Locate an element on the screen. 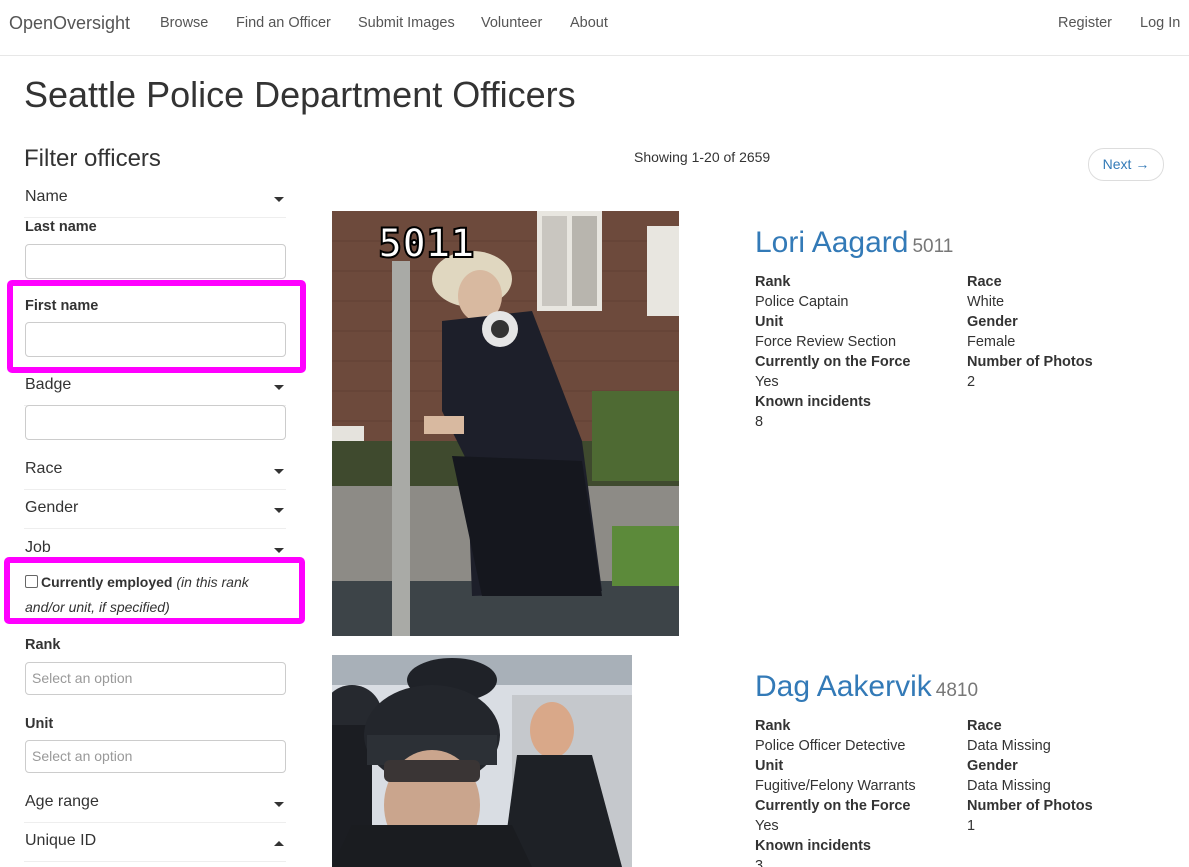 The width and height of the screenshot is (1189, 867). race-filter-header: Race is located at coordinates (155, 475).